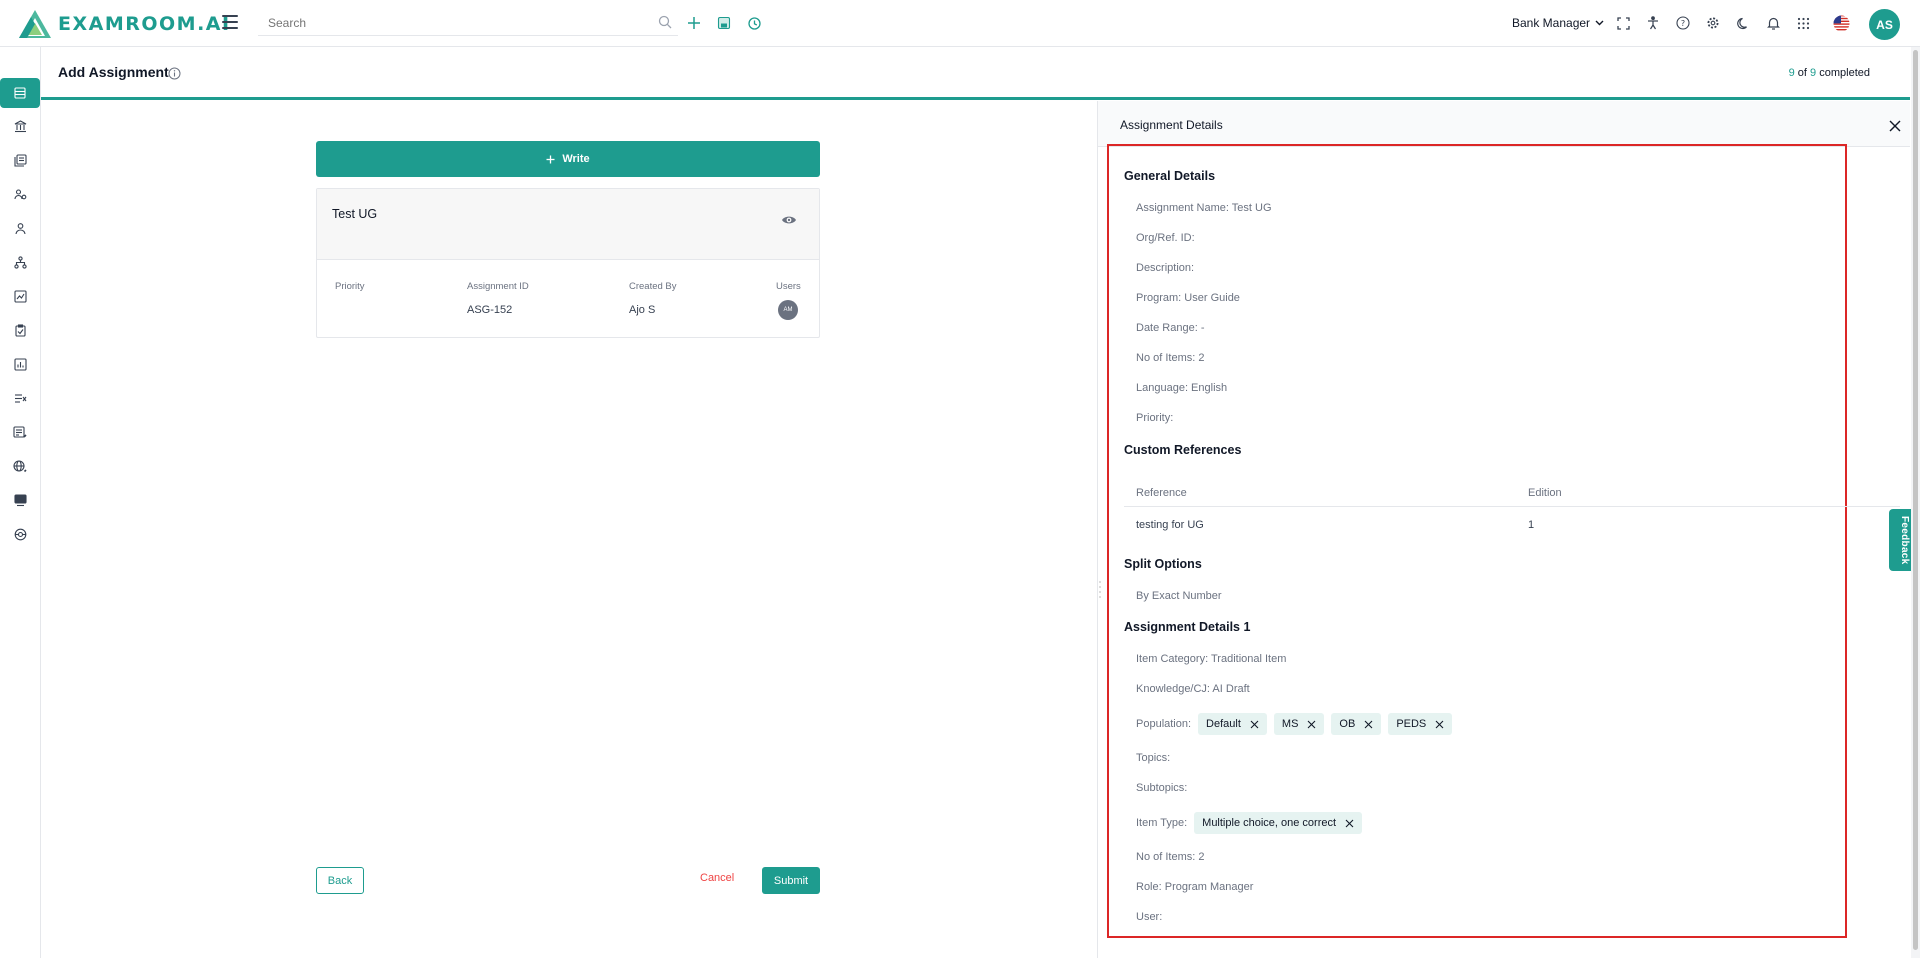 This screenshot has width=1920, height=958. I want to click on eye-icon, so click(789, 220).